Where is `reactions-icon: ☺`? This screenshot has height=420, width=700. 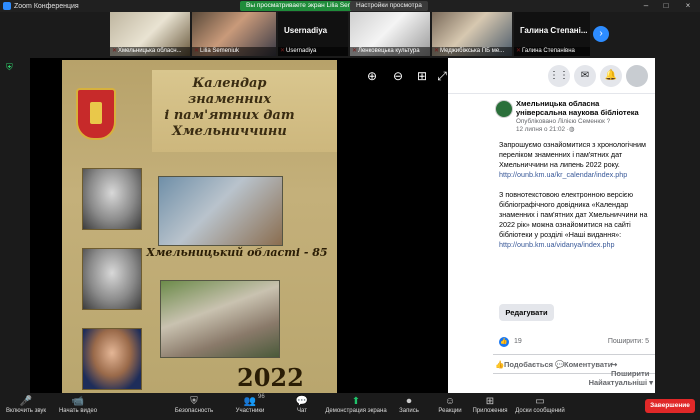 reactions-icon: ☺ is located at coordinates (450, 401).